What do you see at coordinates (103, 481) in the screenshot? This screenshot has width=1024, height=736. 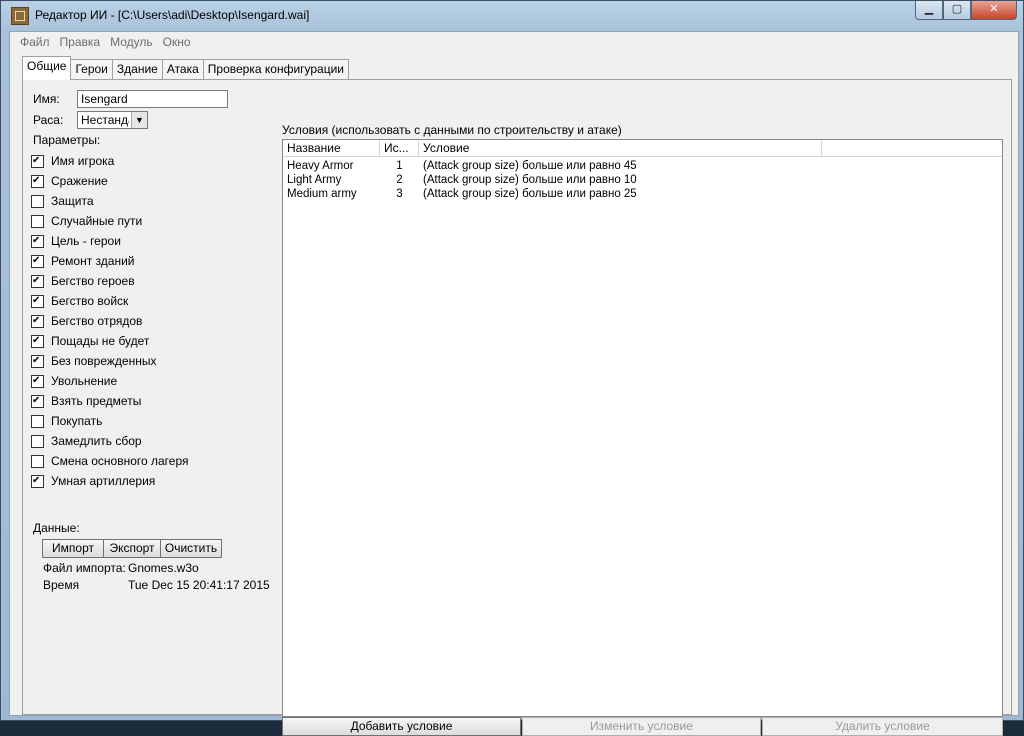 I see `param-label: Умная артиллерия` at bounding box center [103, 481].